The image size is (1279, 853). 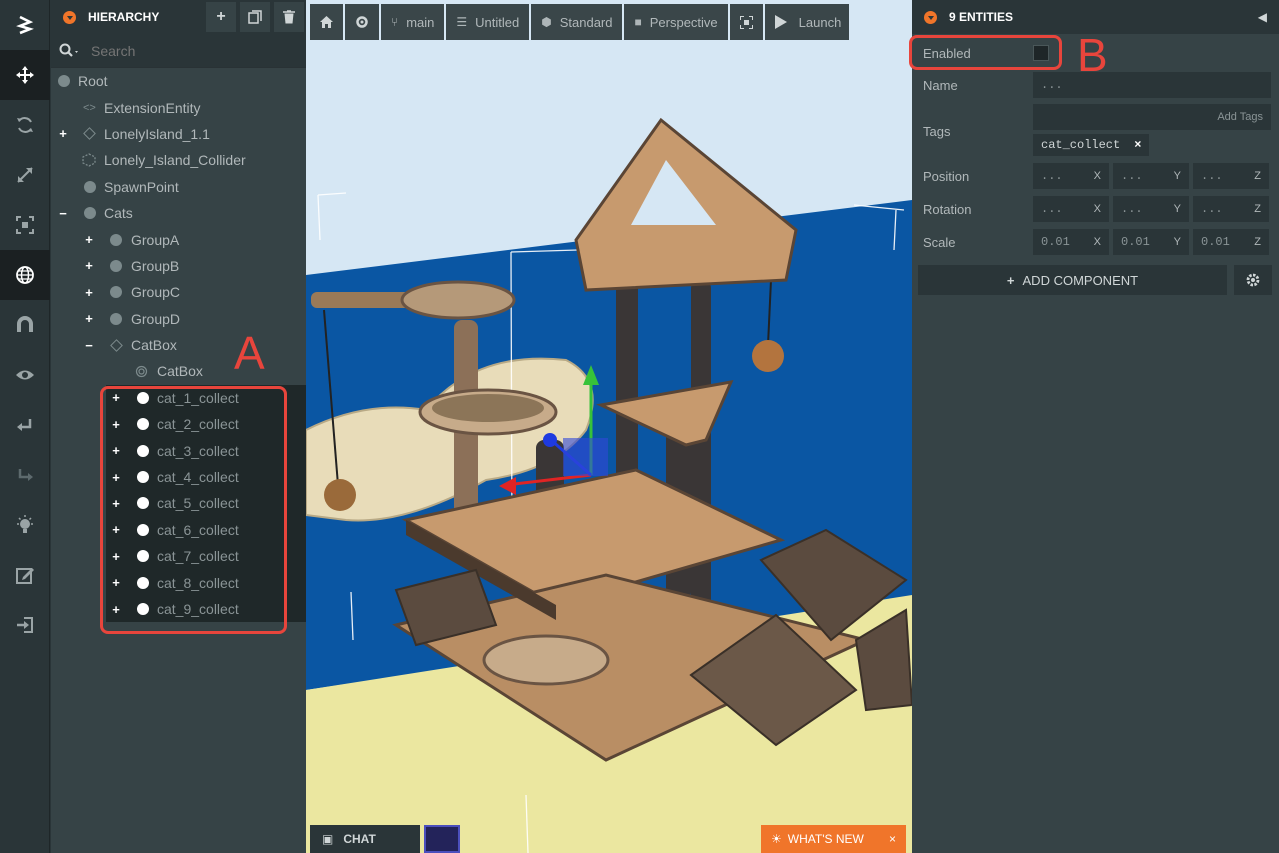 I want to click on render-mode-button: ⬢ Standard, so click(x=577, y=22).